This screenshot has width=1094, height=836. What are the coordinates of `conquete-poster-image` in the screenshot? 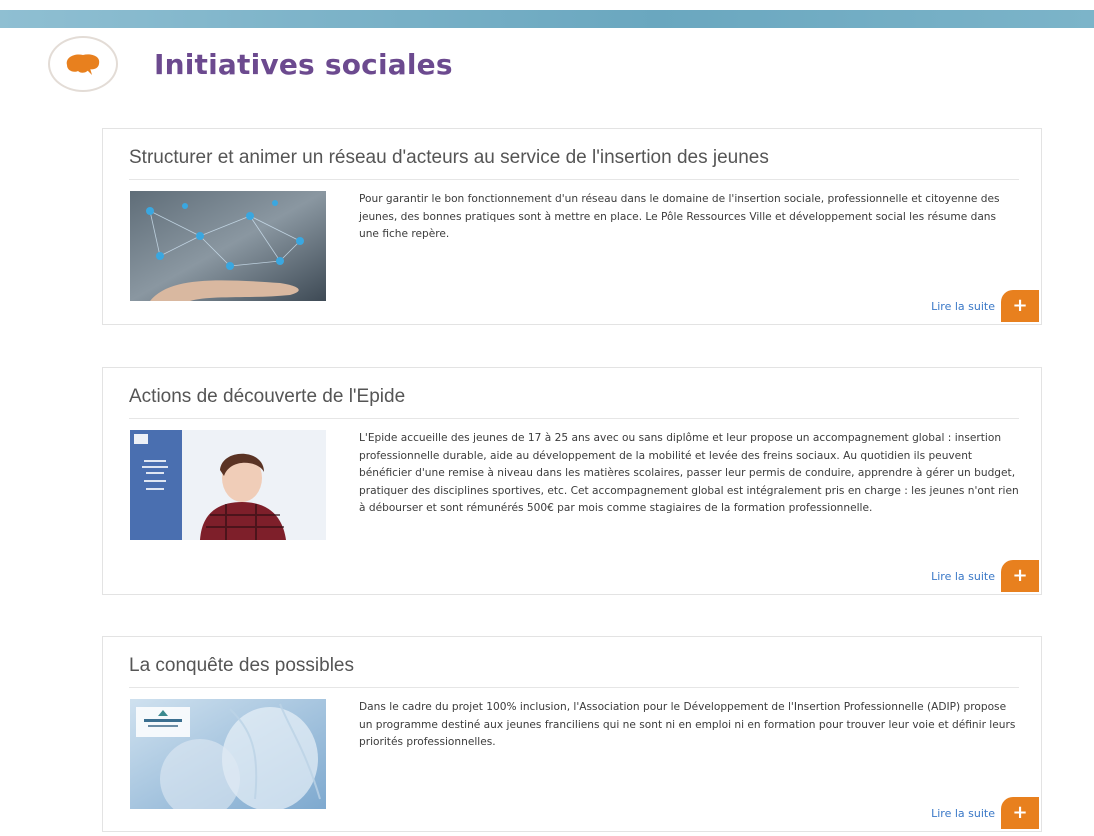 It's located at (228, 754).